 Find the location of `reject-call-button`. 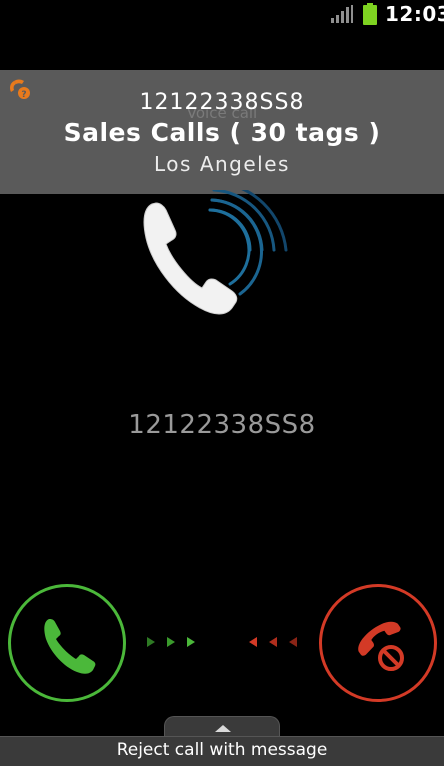

reject-call-button is located at coordinates (378, 643).